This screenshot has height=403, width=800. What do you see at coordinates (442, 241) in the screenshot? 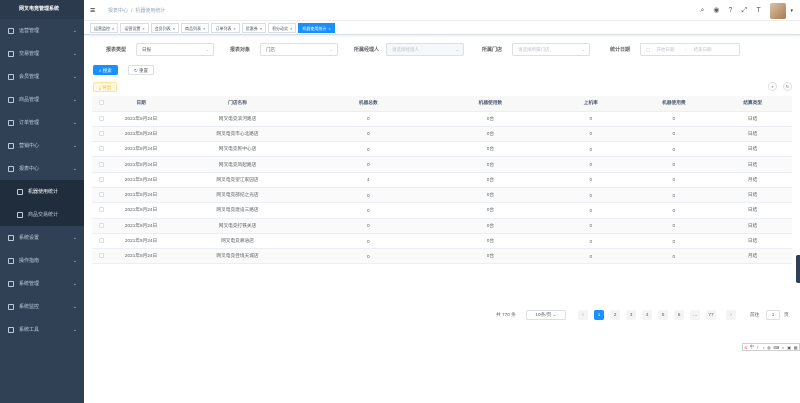
I see `table-row: 2021年8月24日 网叉电竞慕语店 0 0台 0 0 日结` at bounding box center [442, 241].